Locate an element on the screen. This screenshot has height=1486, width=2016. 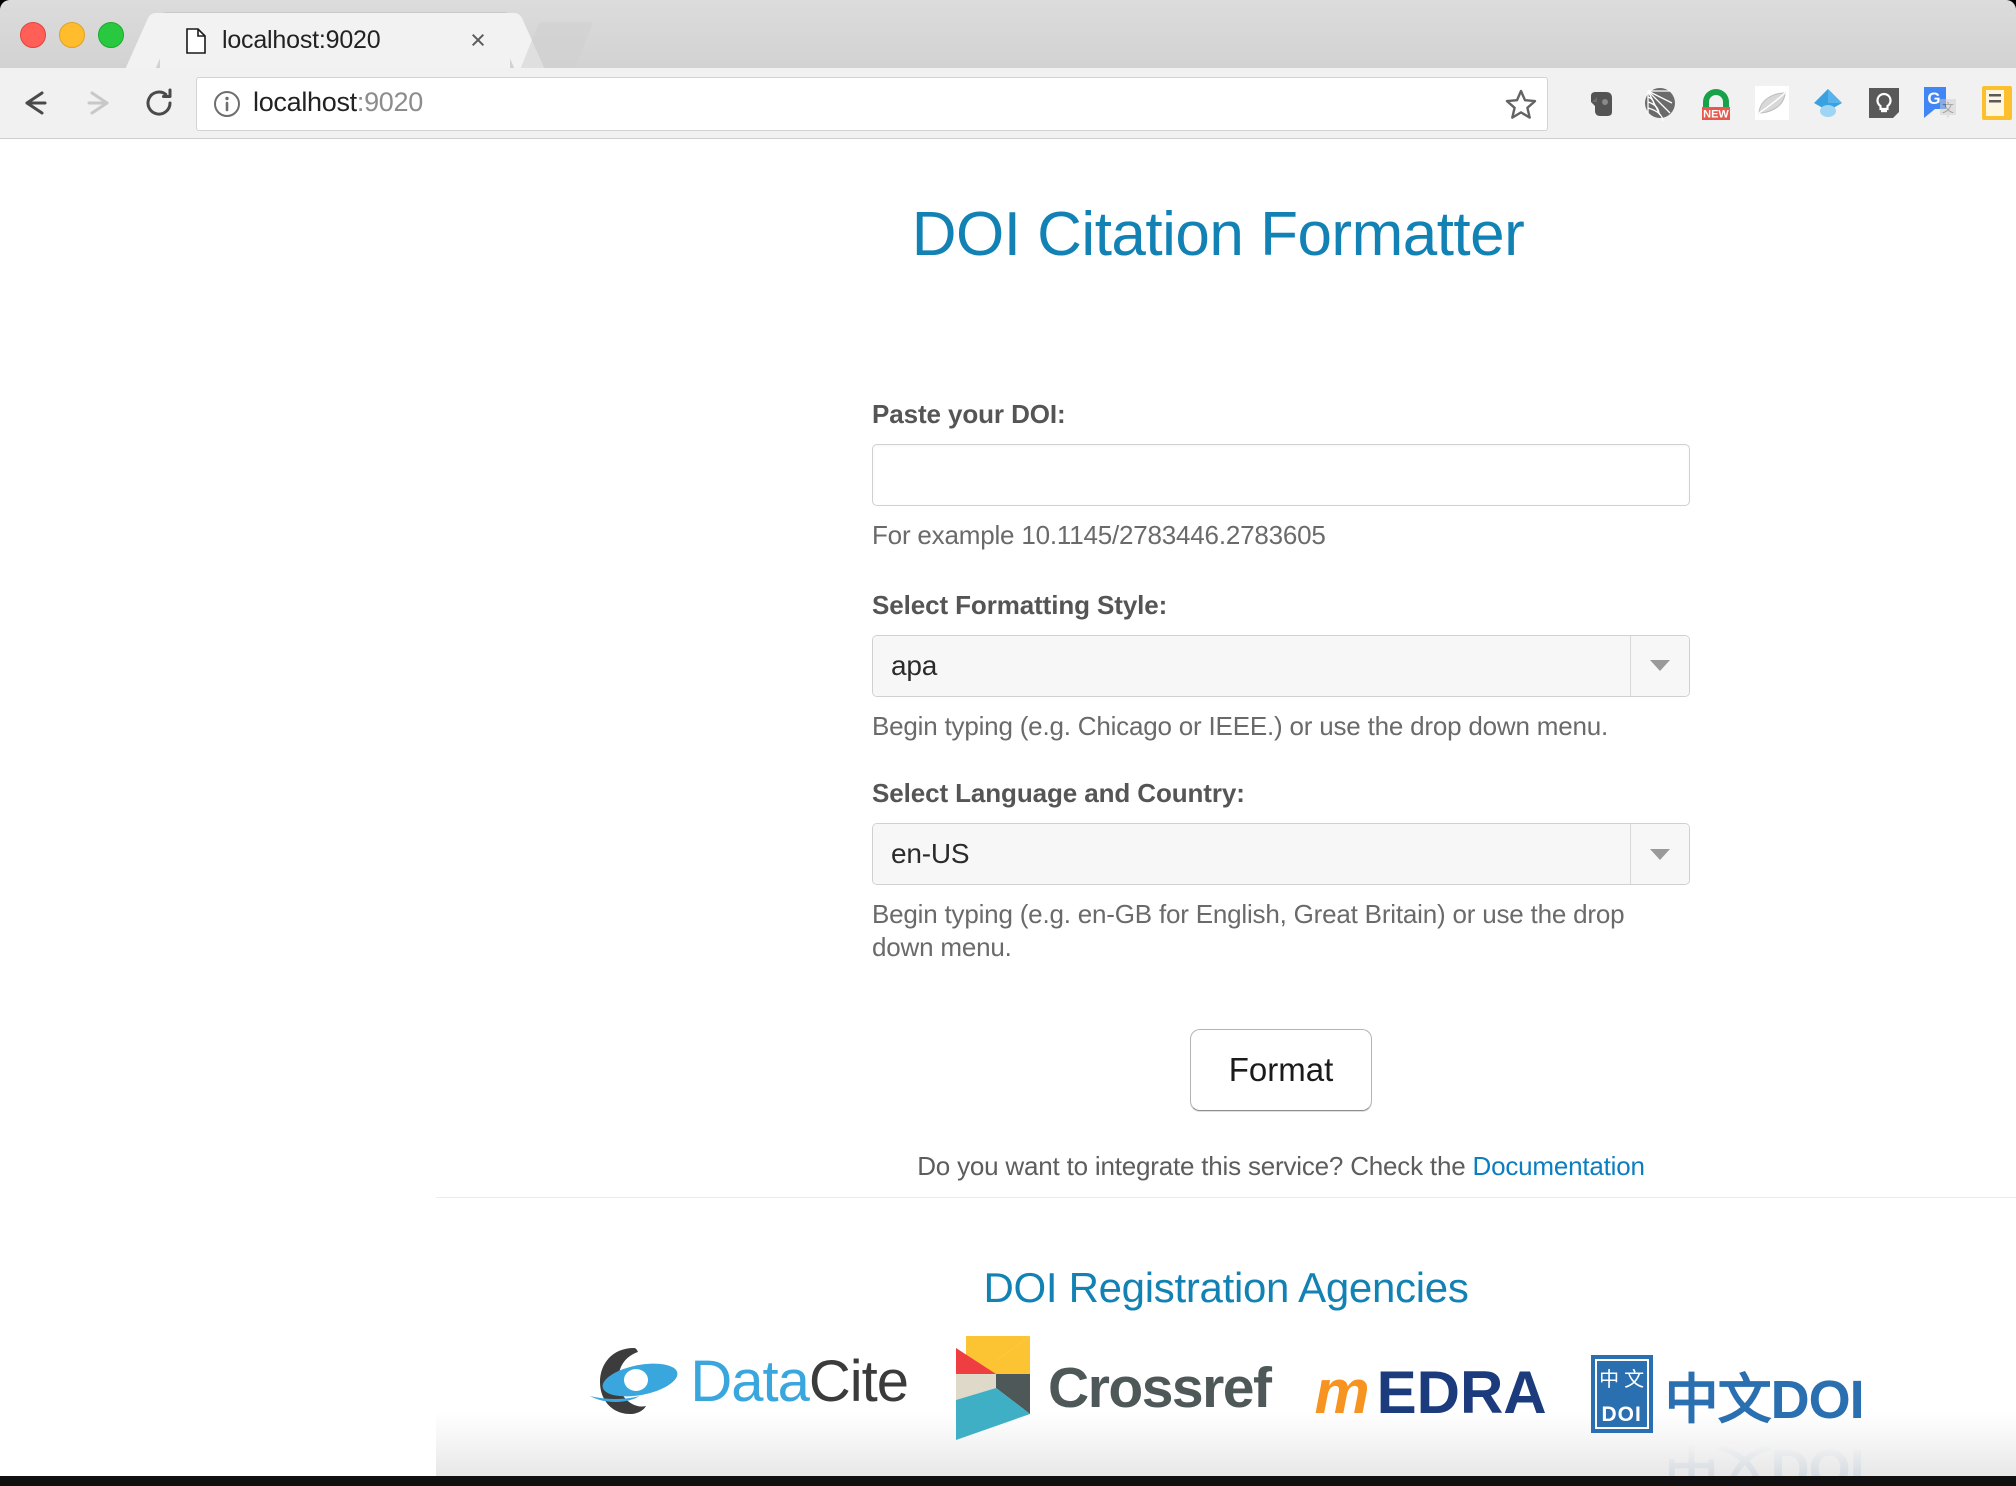
medra-word-edra: EDRA is located at coordinates (1461, 1392).